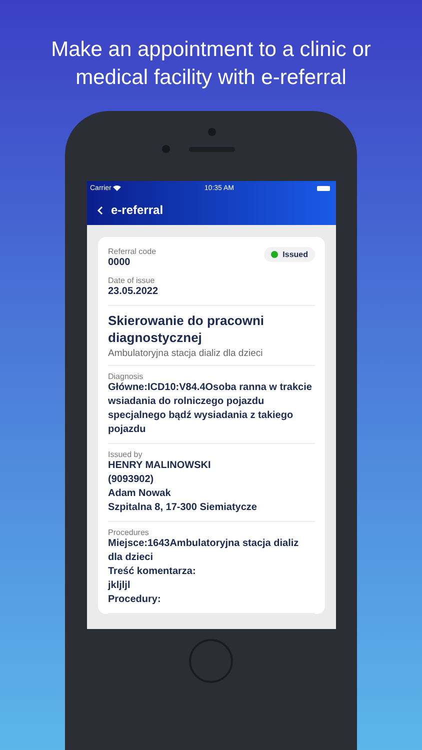  I want to click on field-value: jkljljl, so click(120, 586).